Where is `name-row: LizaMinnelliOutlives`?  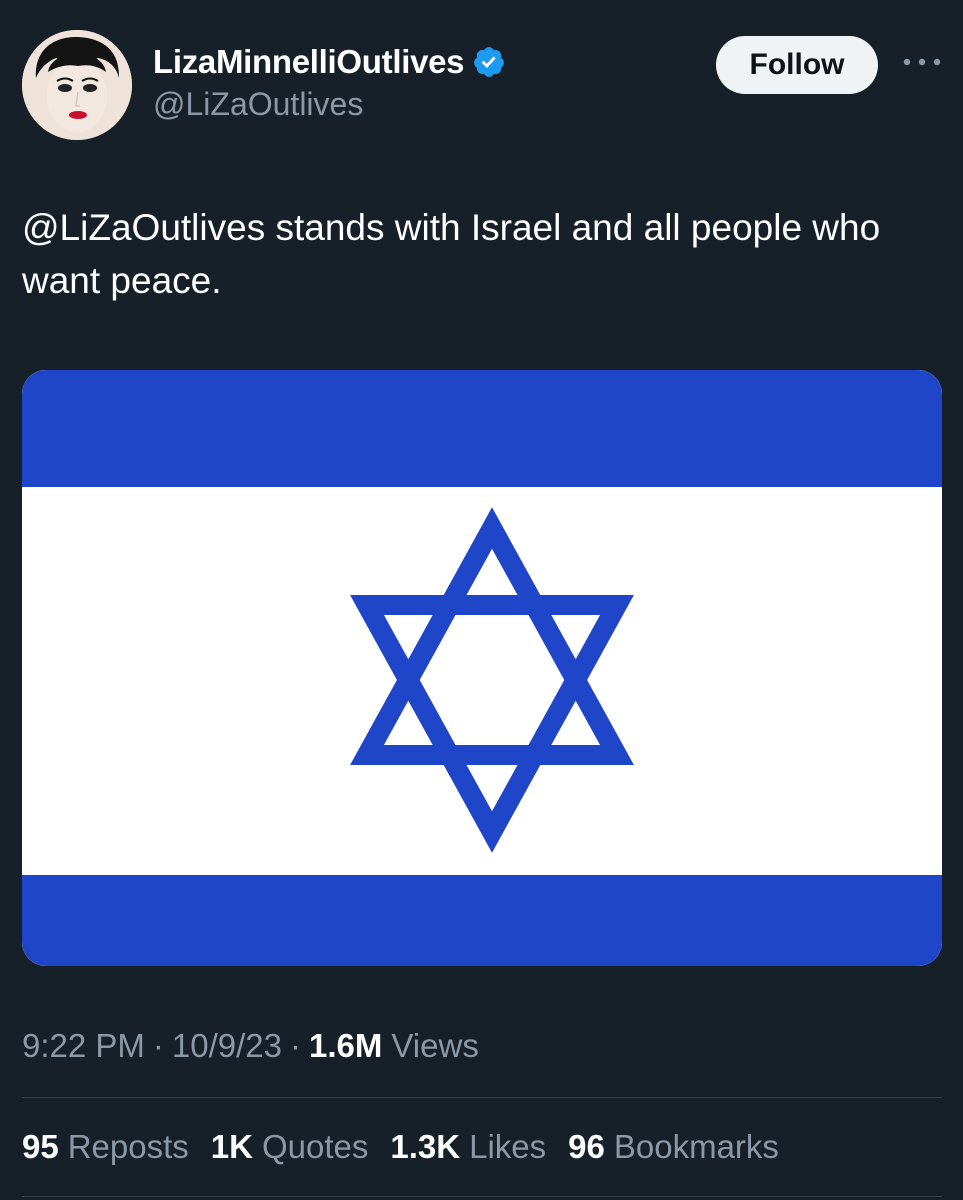 name-row: LizaMinnelliOutlives is located at coordinates (329, 62).